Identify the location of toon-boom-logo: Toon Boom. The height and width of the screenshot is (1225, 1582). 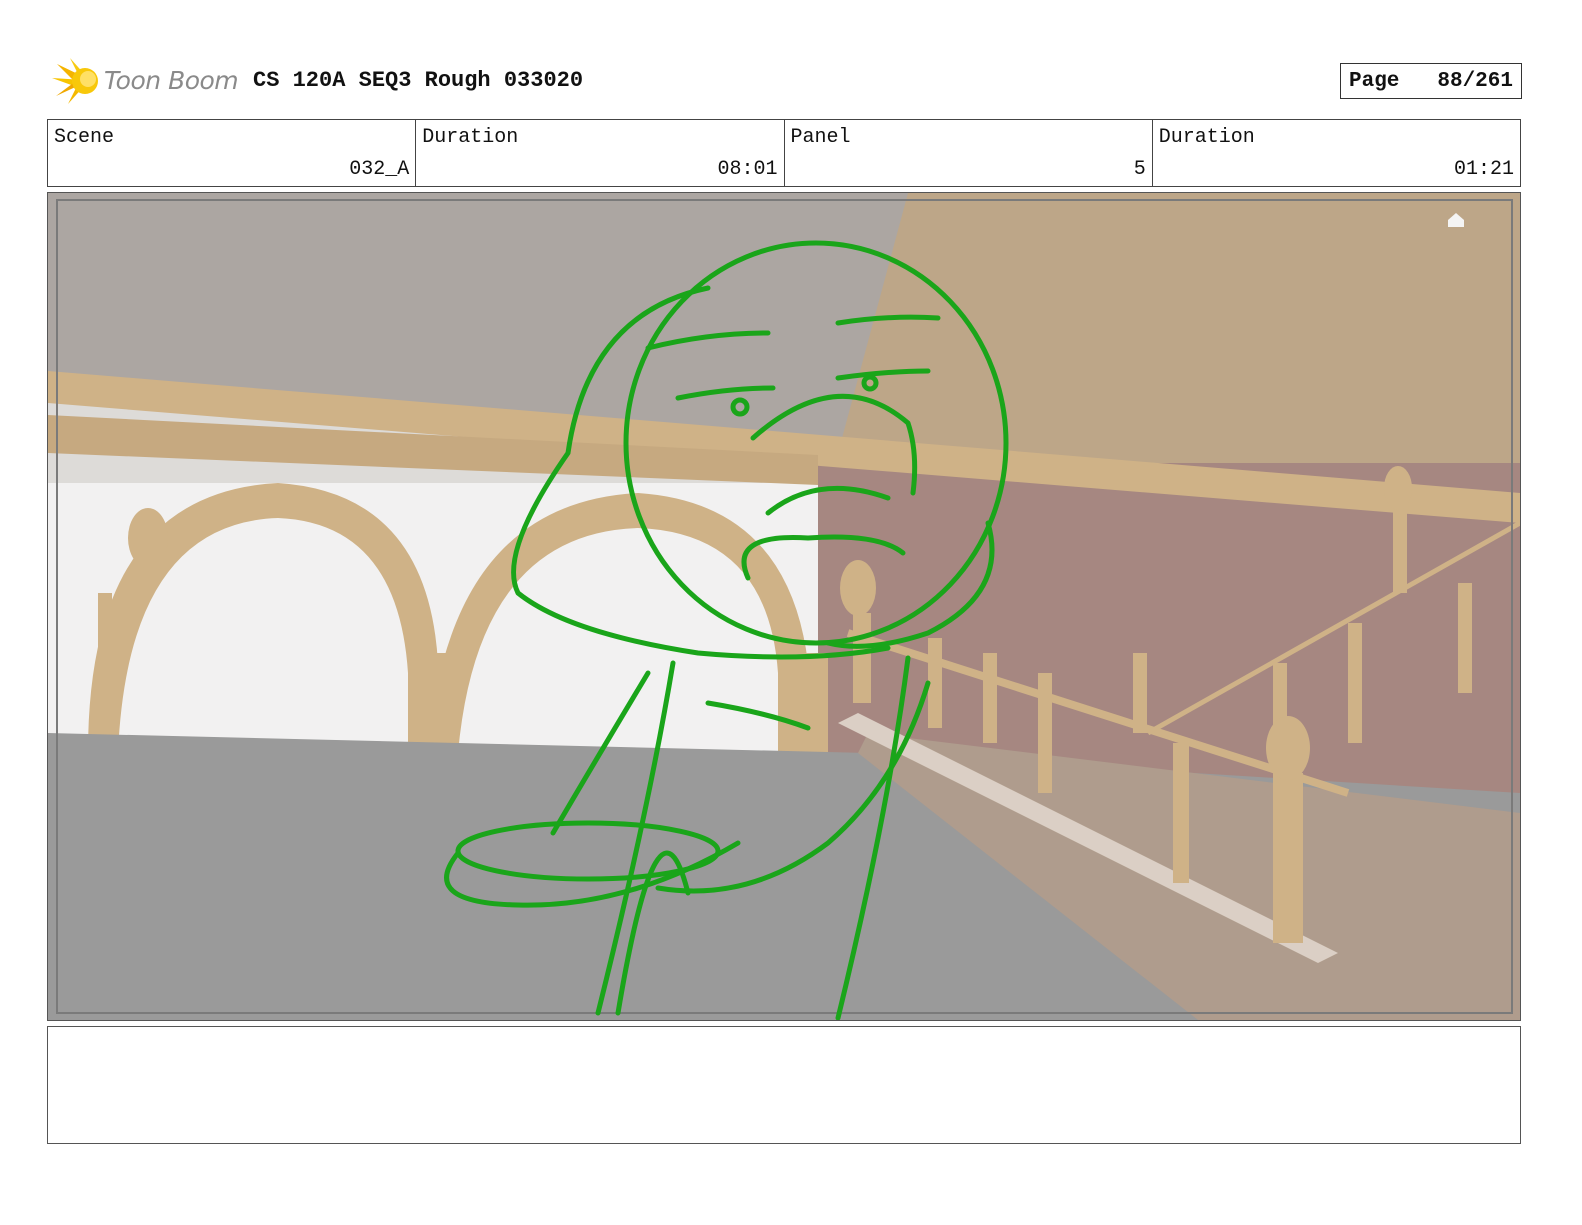
(147, 81).